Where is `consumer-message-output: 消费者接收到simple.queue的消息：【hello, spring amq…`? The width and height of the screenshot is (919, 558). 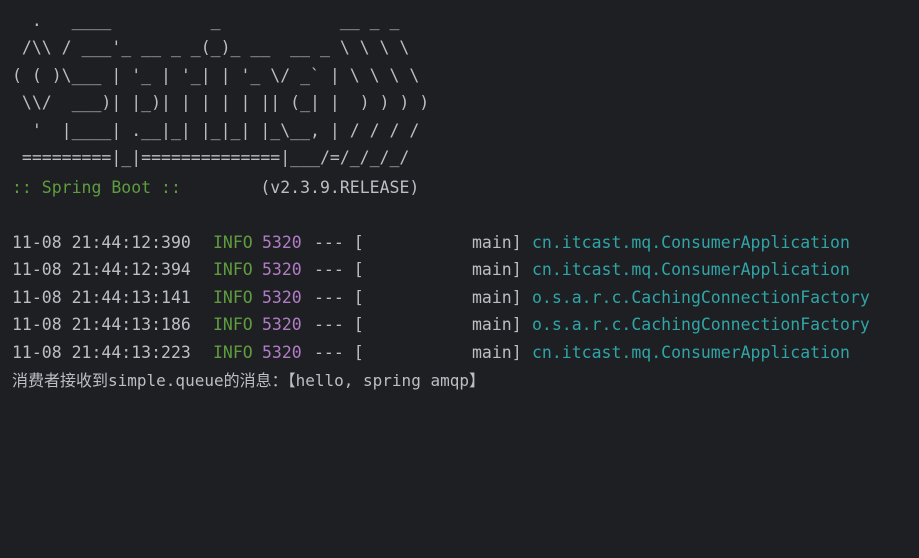 consumer-message-output: 消费者接收到simple.queue的消息：【hello, spring amq… is located at coordinates (248, 380).